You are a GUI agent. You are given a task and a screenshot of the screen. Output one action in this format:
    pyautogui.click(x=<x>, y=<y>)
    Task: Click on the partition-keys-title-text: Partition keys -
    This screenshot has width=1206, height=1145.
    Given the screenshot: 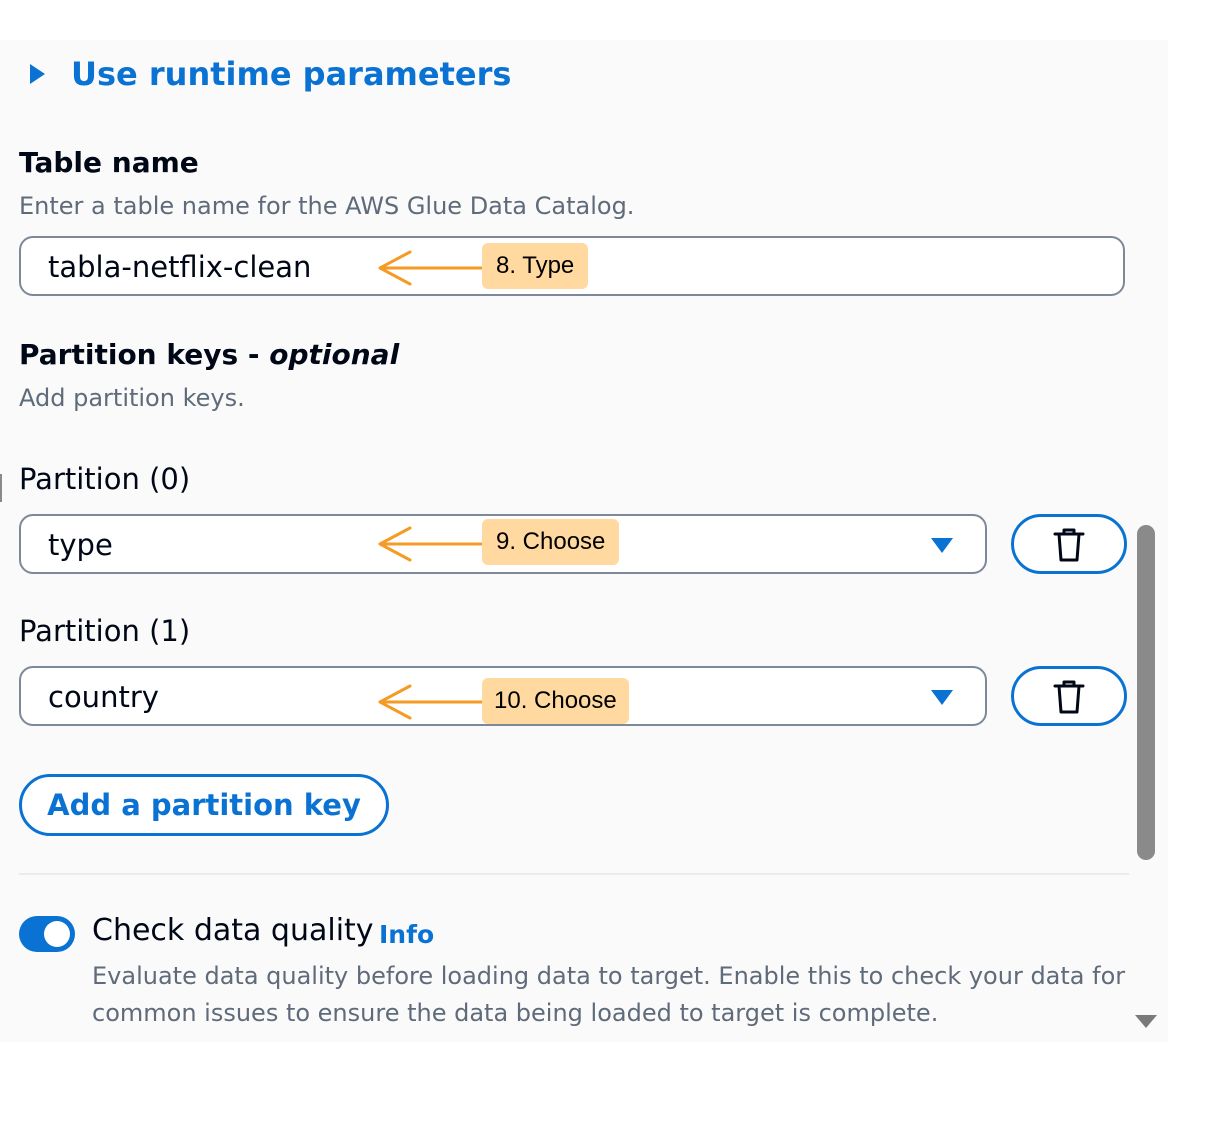 What is the action you would take?
    pyautogui.click(x=144, y=354)
    